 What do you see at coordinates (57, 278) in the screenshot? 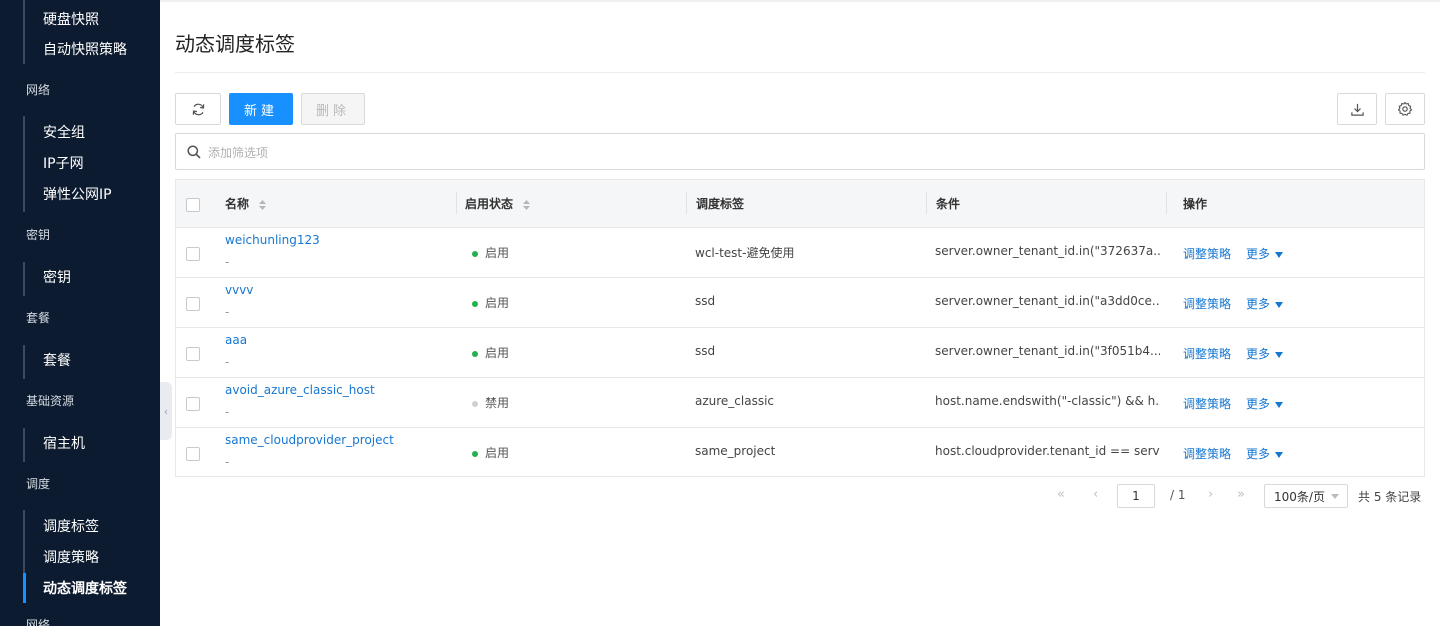
I see `sidebar-item-keys: 密钥` at bounding box center [57, 278].